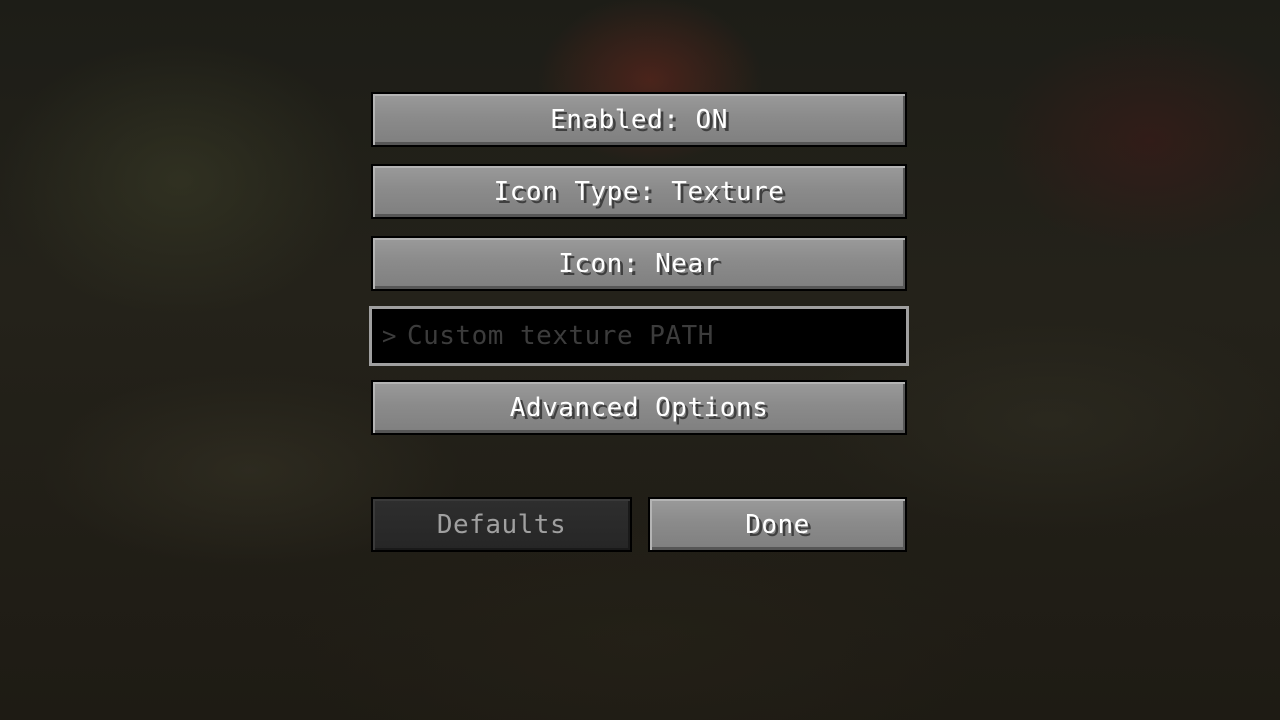 The width and height of the screenshot is (1280, 720). I want to click on enabled-toggle-button: Enabled: ON, so click(639, 119).